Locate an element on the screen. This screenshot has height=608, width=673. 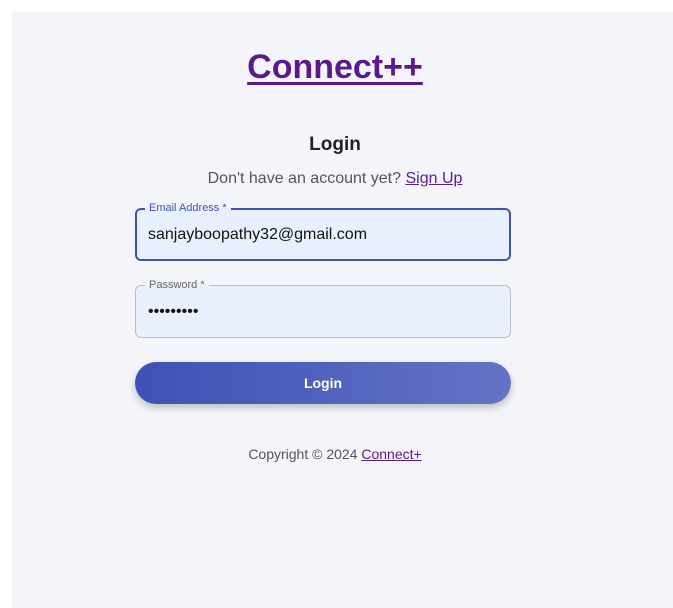
email-field: Email Address * is located at coordinates (323, 231).